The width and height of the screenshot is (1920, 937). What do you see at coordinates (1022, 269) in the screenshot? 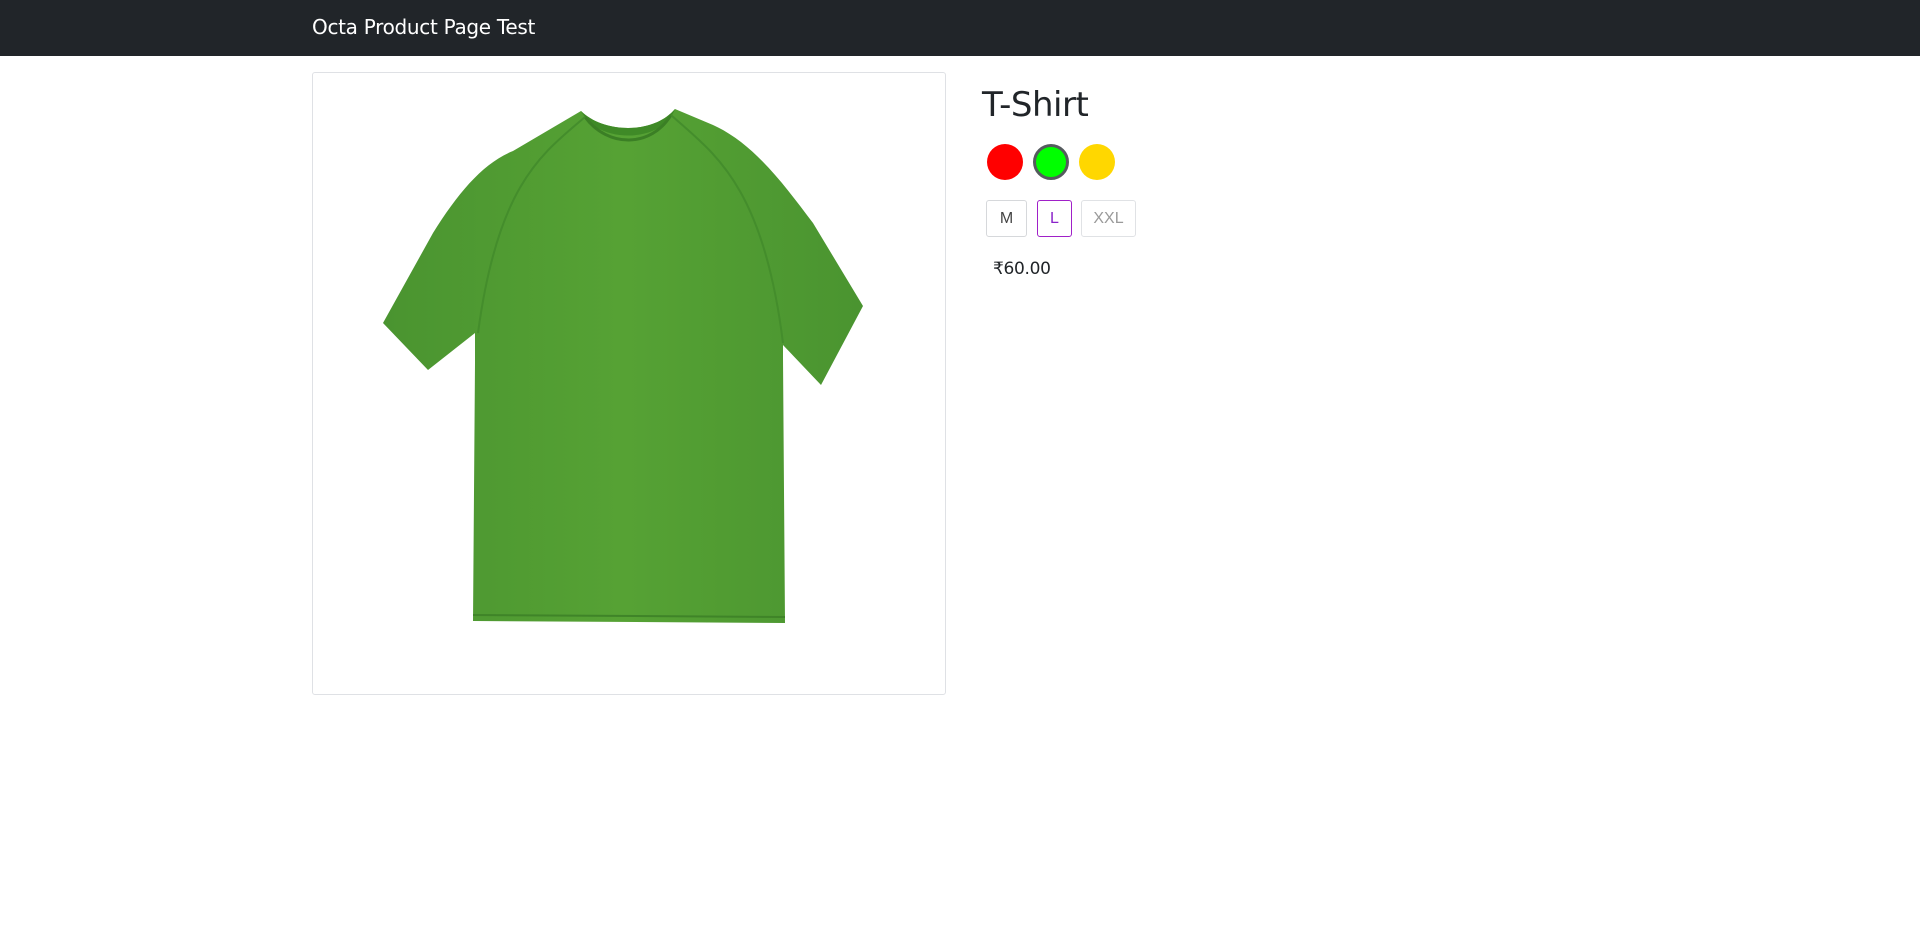
I see `product-price: ₹60.00` at bounding box center [1022, 269].